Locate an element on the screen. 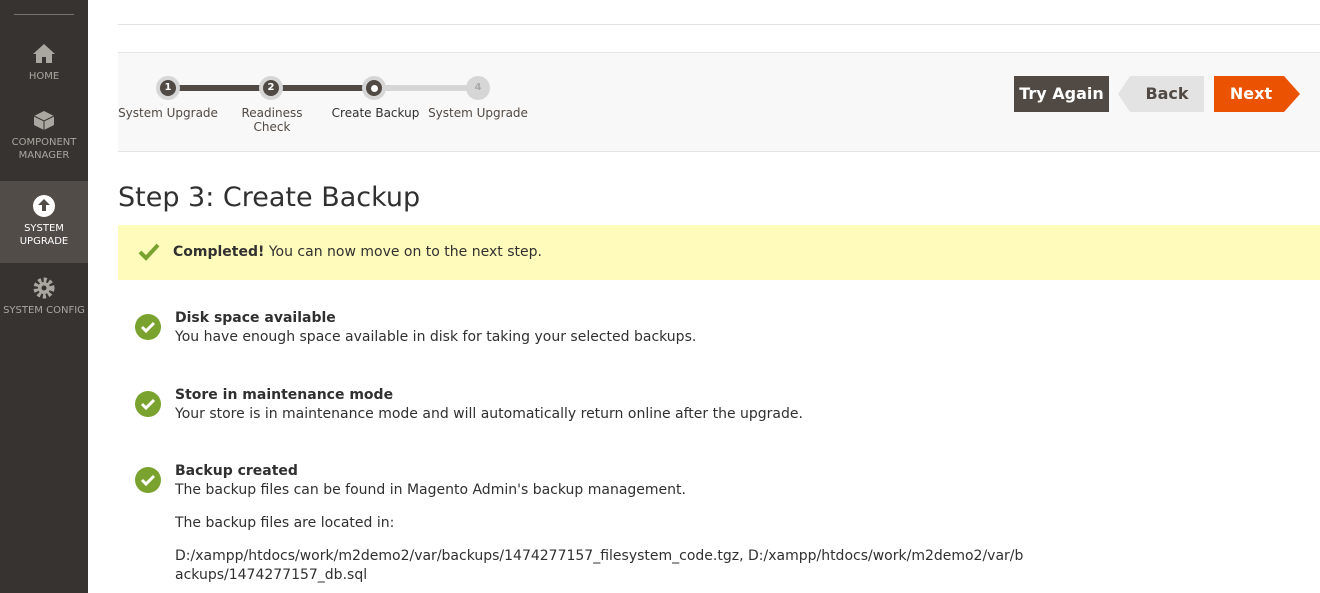 The height and width of the screenshot is (593, 1320). check-title: Disk space available is located at coordinates (255, 318).